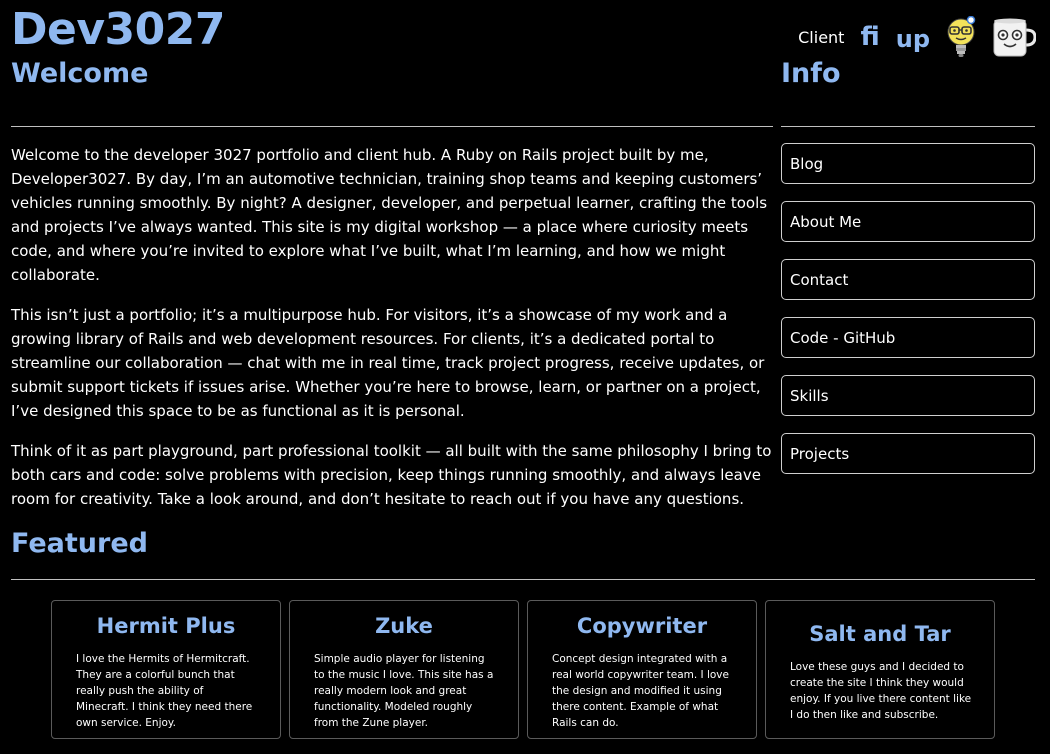 The height and width of the screenshot is (754, 1050). What do you see at coordinates (908, 337) in the screenshot?
I see `info-link-github: Code - GitHub` at bounding box center [908, 337].